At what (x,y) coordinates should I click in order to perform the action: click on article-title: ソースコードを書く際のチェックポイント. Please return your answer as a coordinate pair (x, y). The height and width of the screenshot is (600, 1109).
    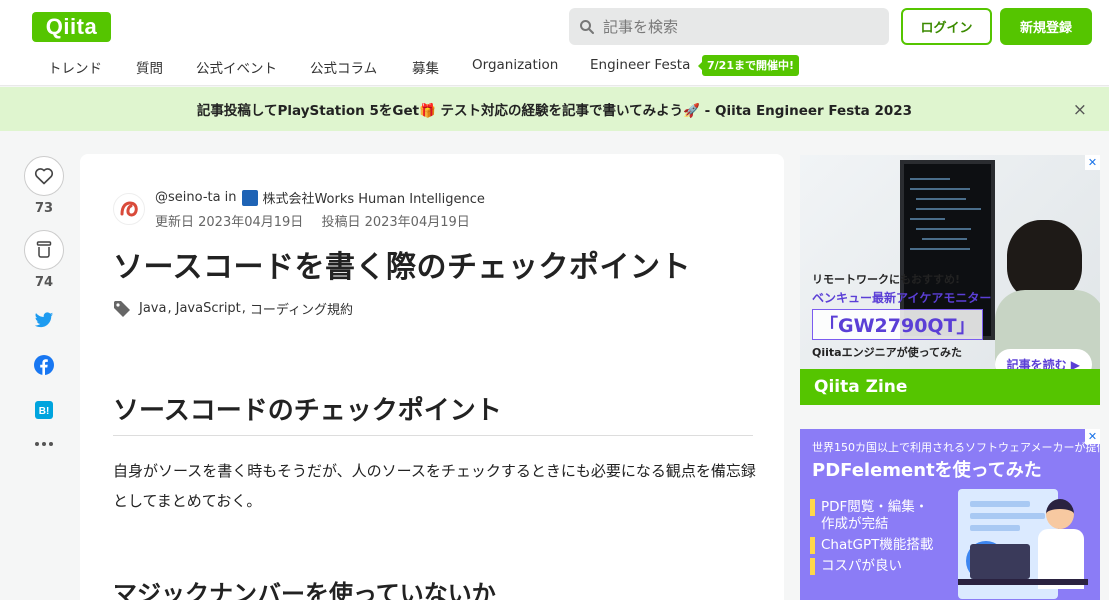
    Looking at the image, I should click on (402, 267).